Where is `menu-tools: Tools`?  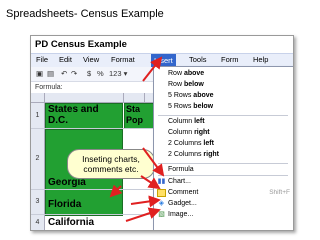 menu-tools: Tools is located at coordinates (198, 59).